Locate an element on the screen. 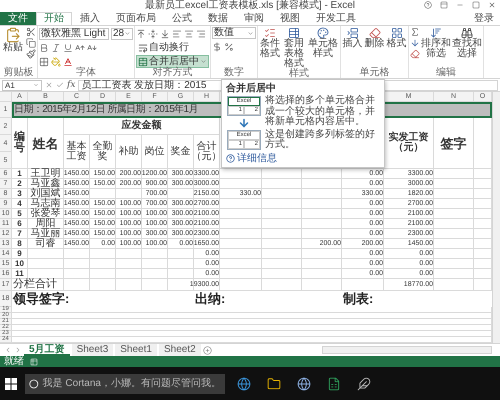 The image size is (500, 400). column-header: 签字 is located at coordinates (454, 143).